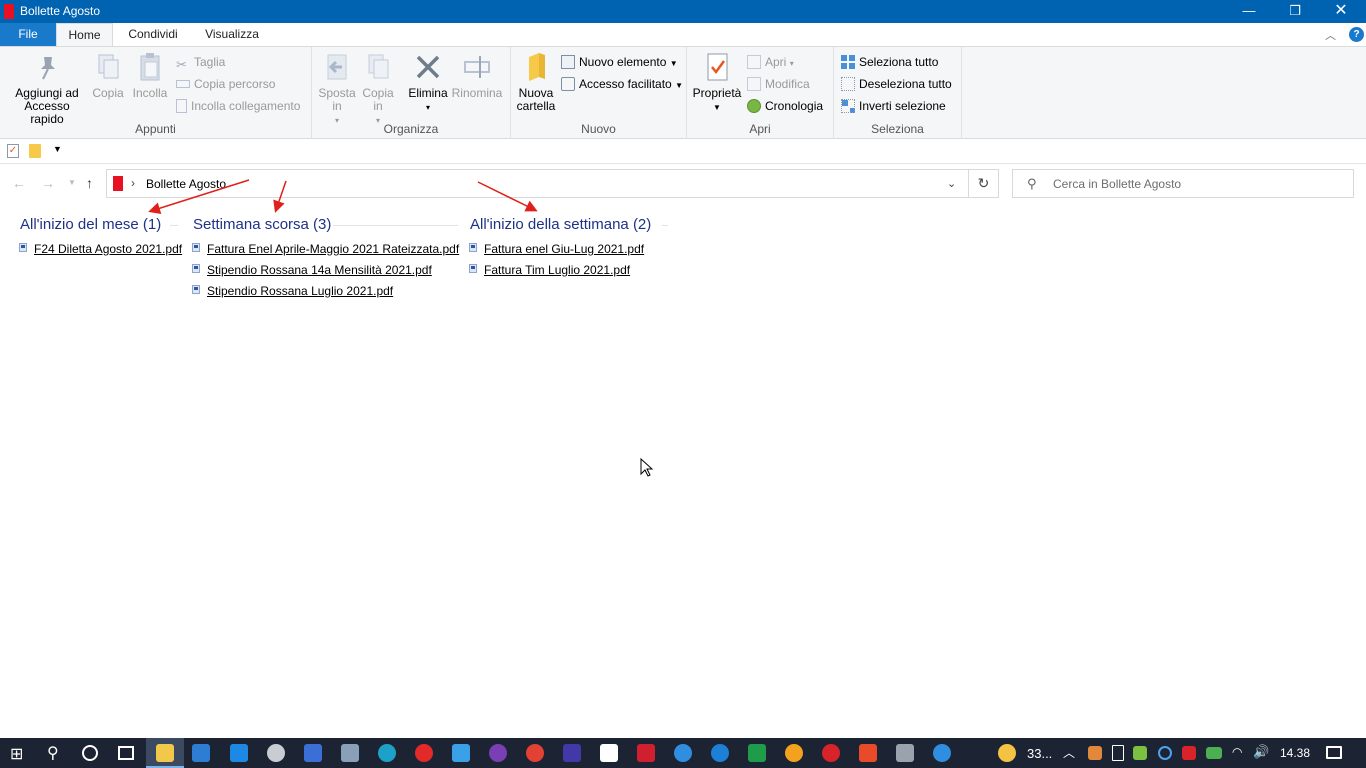  Describe the element at coordinates (1334, 752) in the screenshot. I see `notifications-icon` at that location.